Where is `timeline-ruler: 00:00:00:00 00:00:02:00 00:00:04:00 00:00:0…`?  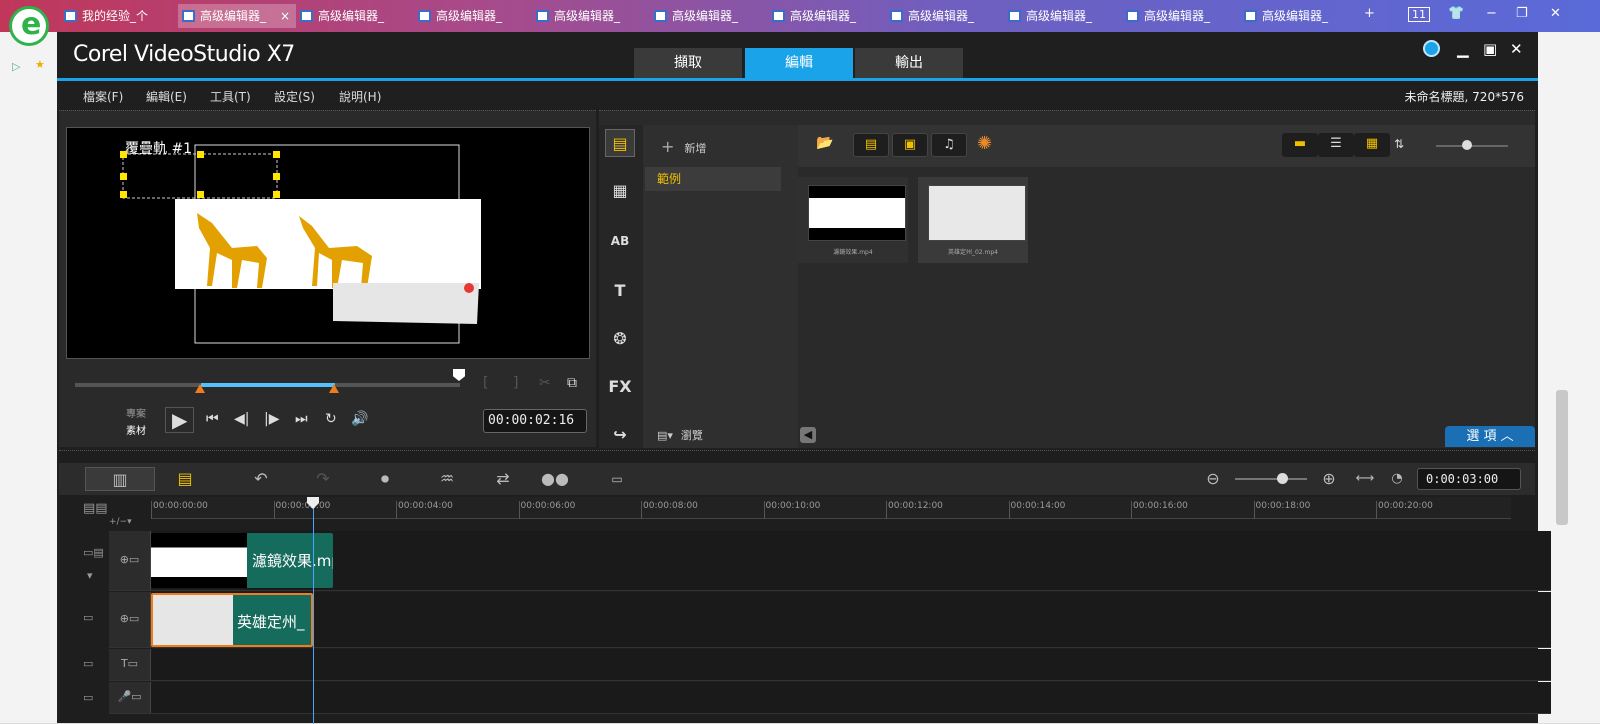
timeline-ruler: 00:00:00:00 00:00:02:00 00:00:04:00 00:00:0… is located at coordinates (831, 508).